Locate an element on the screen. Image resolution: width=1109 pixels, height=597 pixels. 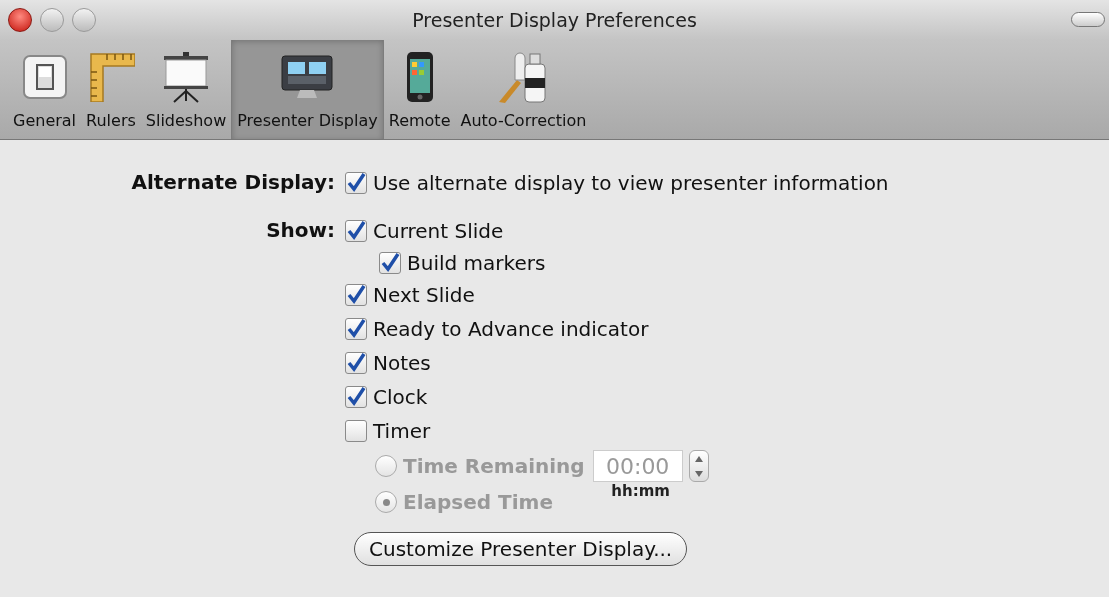
checkbox-label: Current Slide is located at coordinates (438, 231).